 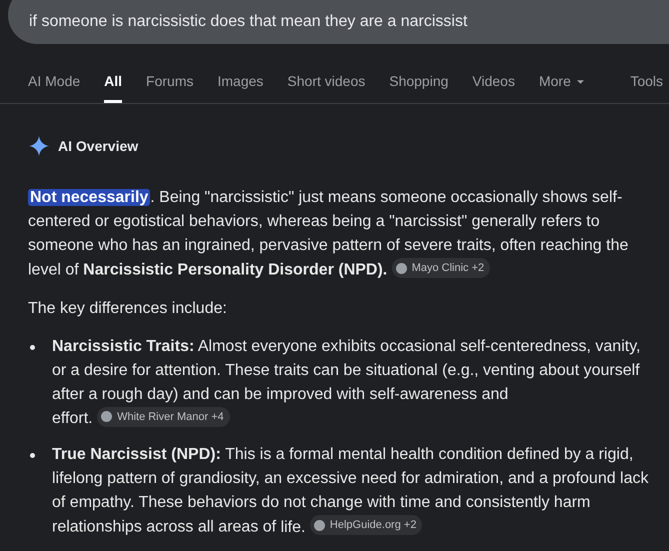 What do you see at coordinates (128, 308) in the screenshot?
I see `paragraph-text: The key differences include:` at bounding box center [128, 308].